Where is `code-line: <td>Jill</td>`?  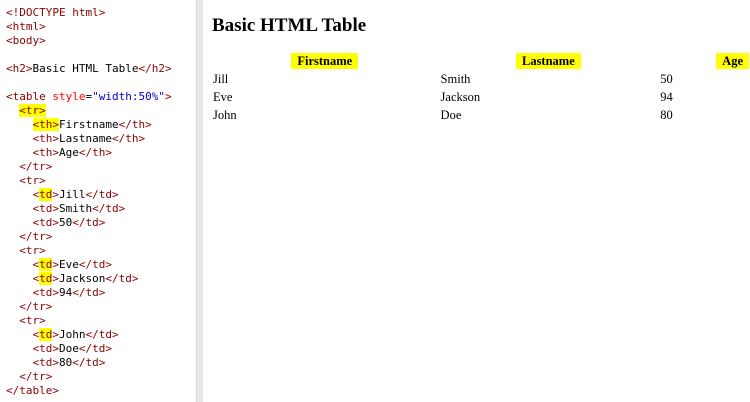 code-line: <td>Jill</td> is located at coordinates (89, 195).